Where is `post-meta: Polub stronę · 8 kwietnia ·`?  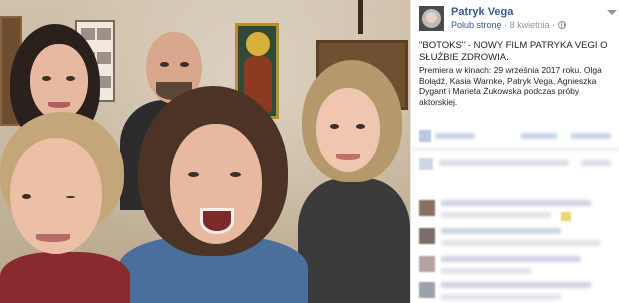 post-meta: Polub stronę · 8 kwietnia · is located at coordinates (508, 25).